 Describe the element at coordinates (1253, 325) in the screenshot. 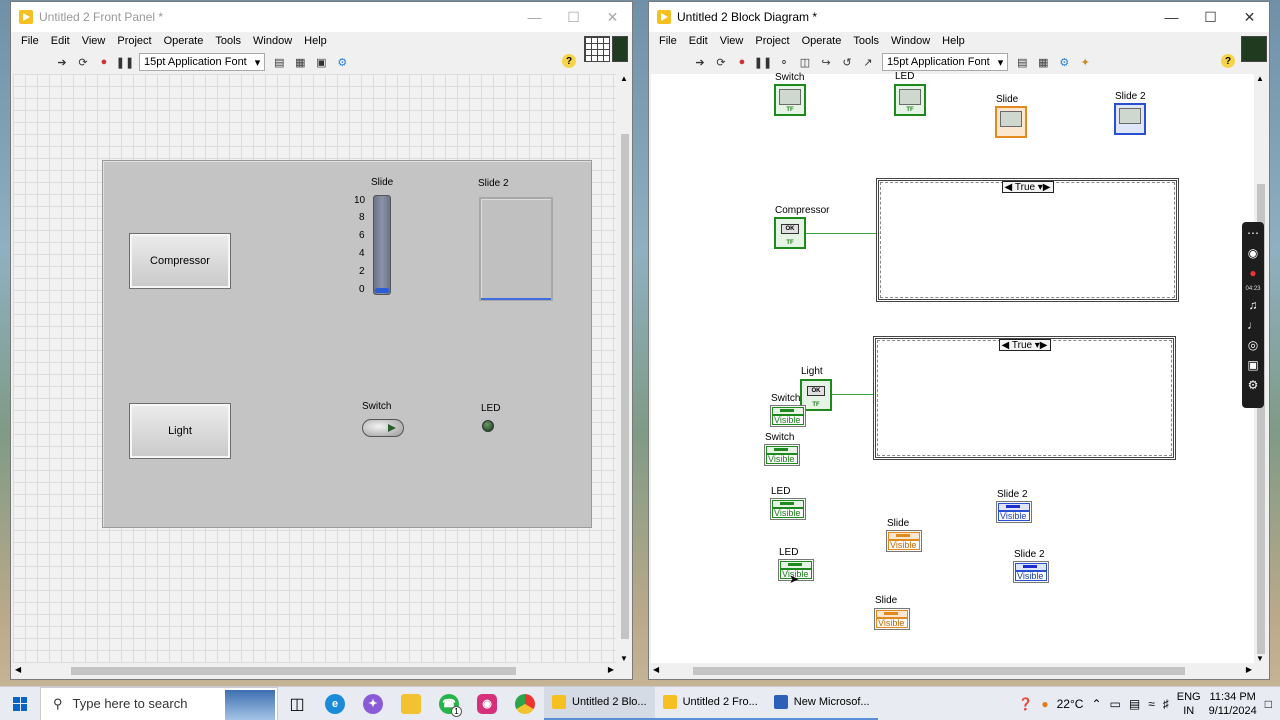

I see `speaker-icon: ♩` at that location.